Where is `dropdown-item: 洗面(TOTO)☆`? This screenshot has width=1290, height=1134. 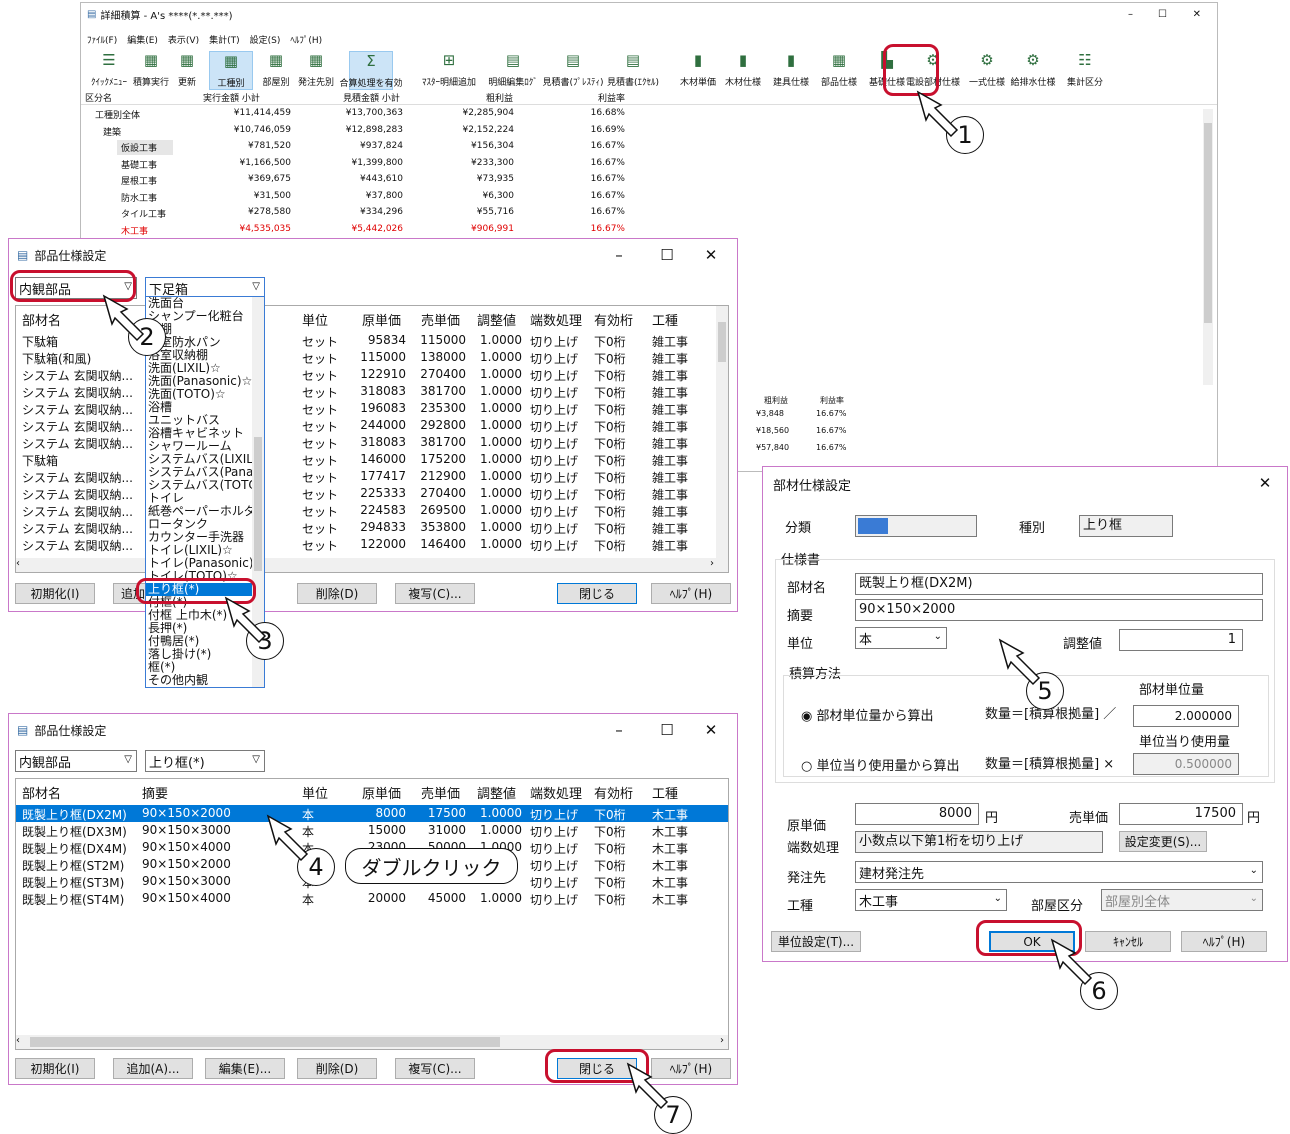
dropdown-item: 洗面(TOTO)☆ is located at coordinates (200, 394).